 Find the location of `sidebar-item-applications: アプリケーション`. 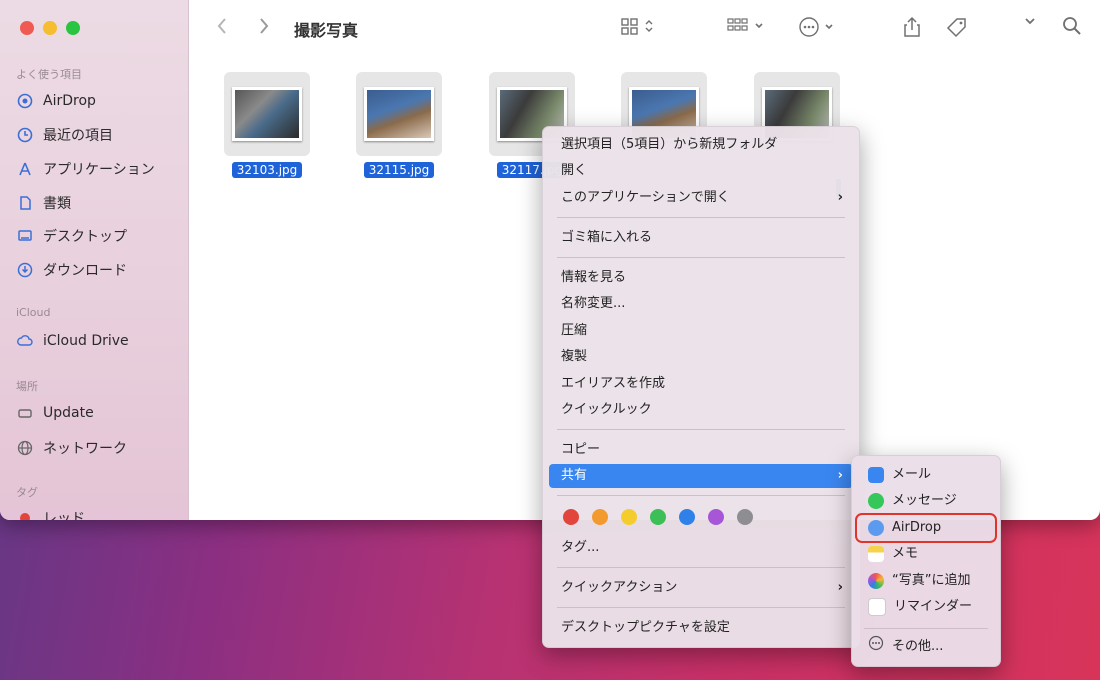

sidebar-item-applications: アプリケーション is located at coordinates (85, 169).